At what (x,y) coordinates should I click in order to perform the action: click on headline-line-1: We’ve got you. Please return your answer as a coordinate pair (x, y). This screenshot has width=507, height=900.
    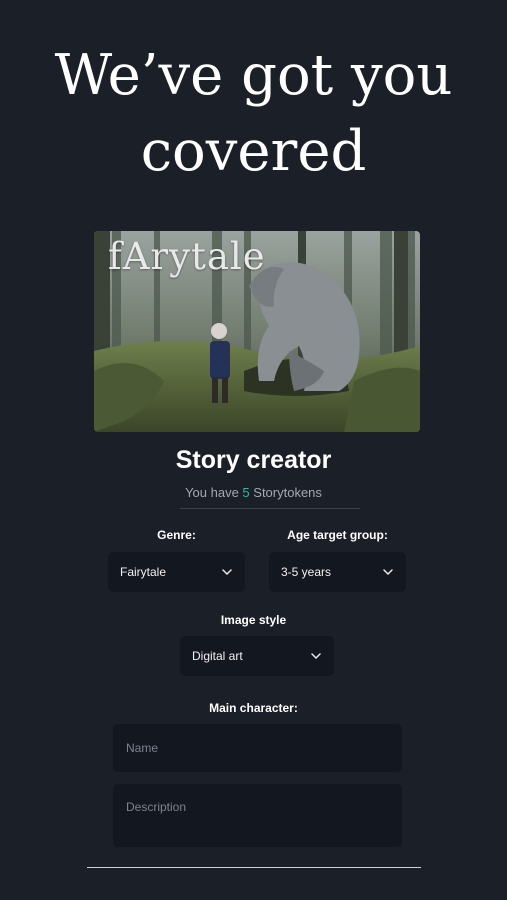
    Looking at the image, I should click on (253, 75).